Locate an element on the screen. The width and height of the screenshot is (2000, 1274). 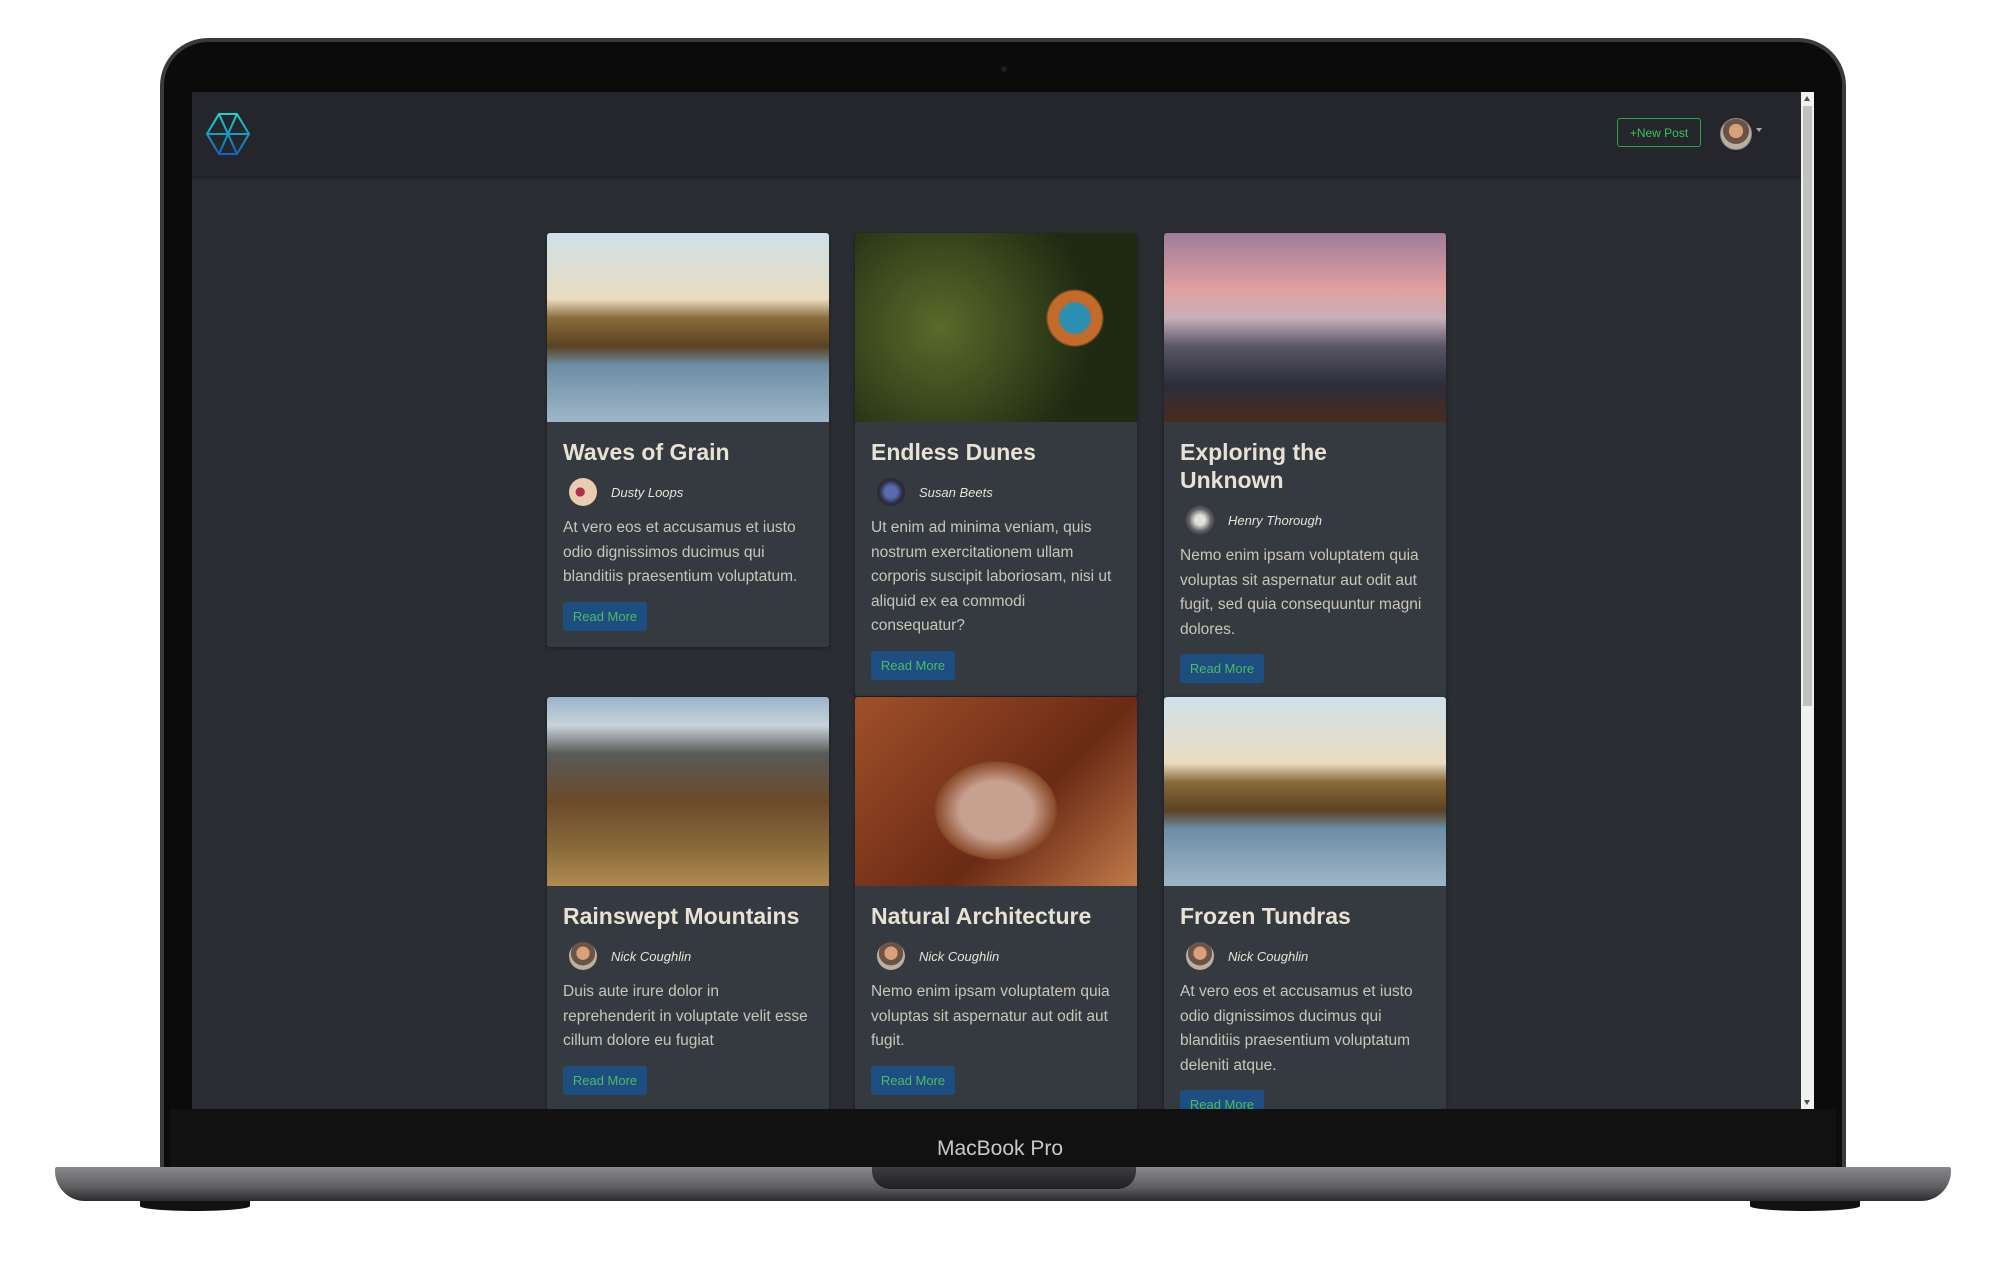
navbar: +New Post is located at coordinates (996, 134).